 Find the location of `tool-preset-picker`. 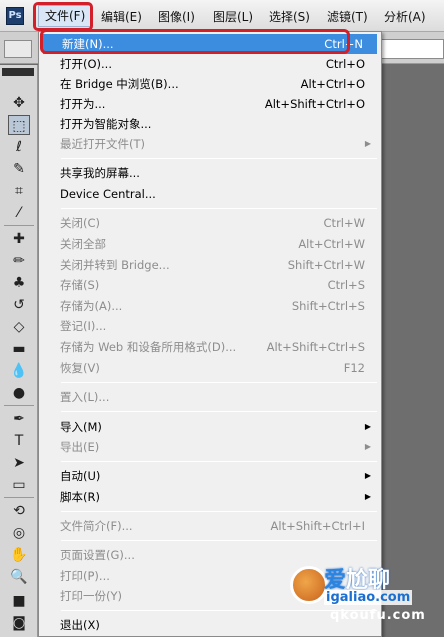

tool-preset-picker is located at coordinates (18, 49).